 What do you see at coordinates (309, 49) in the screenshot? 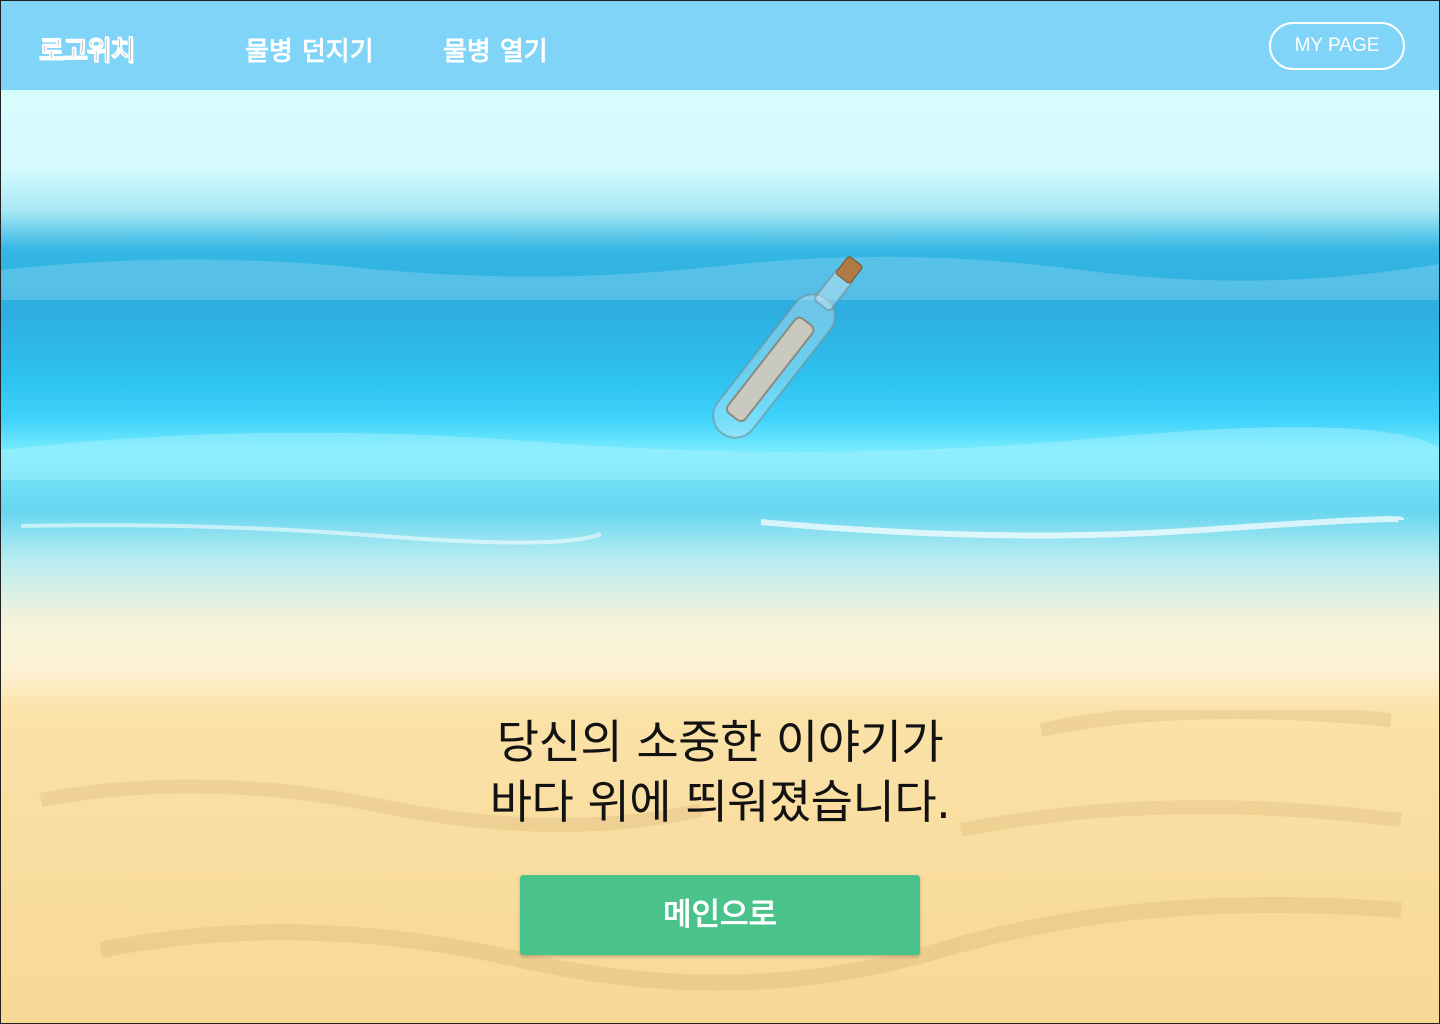
I see `nav-throw-bottle: 물병 던지기` at bounding box center [309, 49].